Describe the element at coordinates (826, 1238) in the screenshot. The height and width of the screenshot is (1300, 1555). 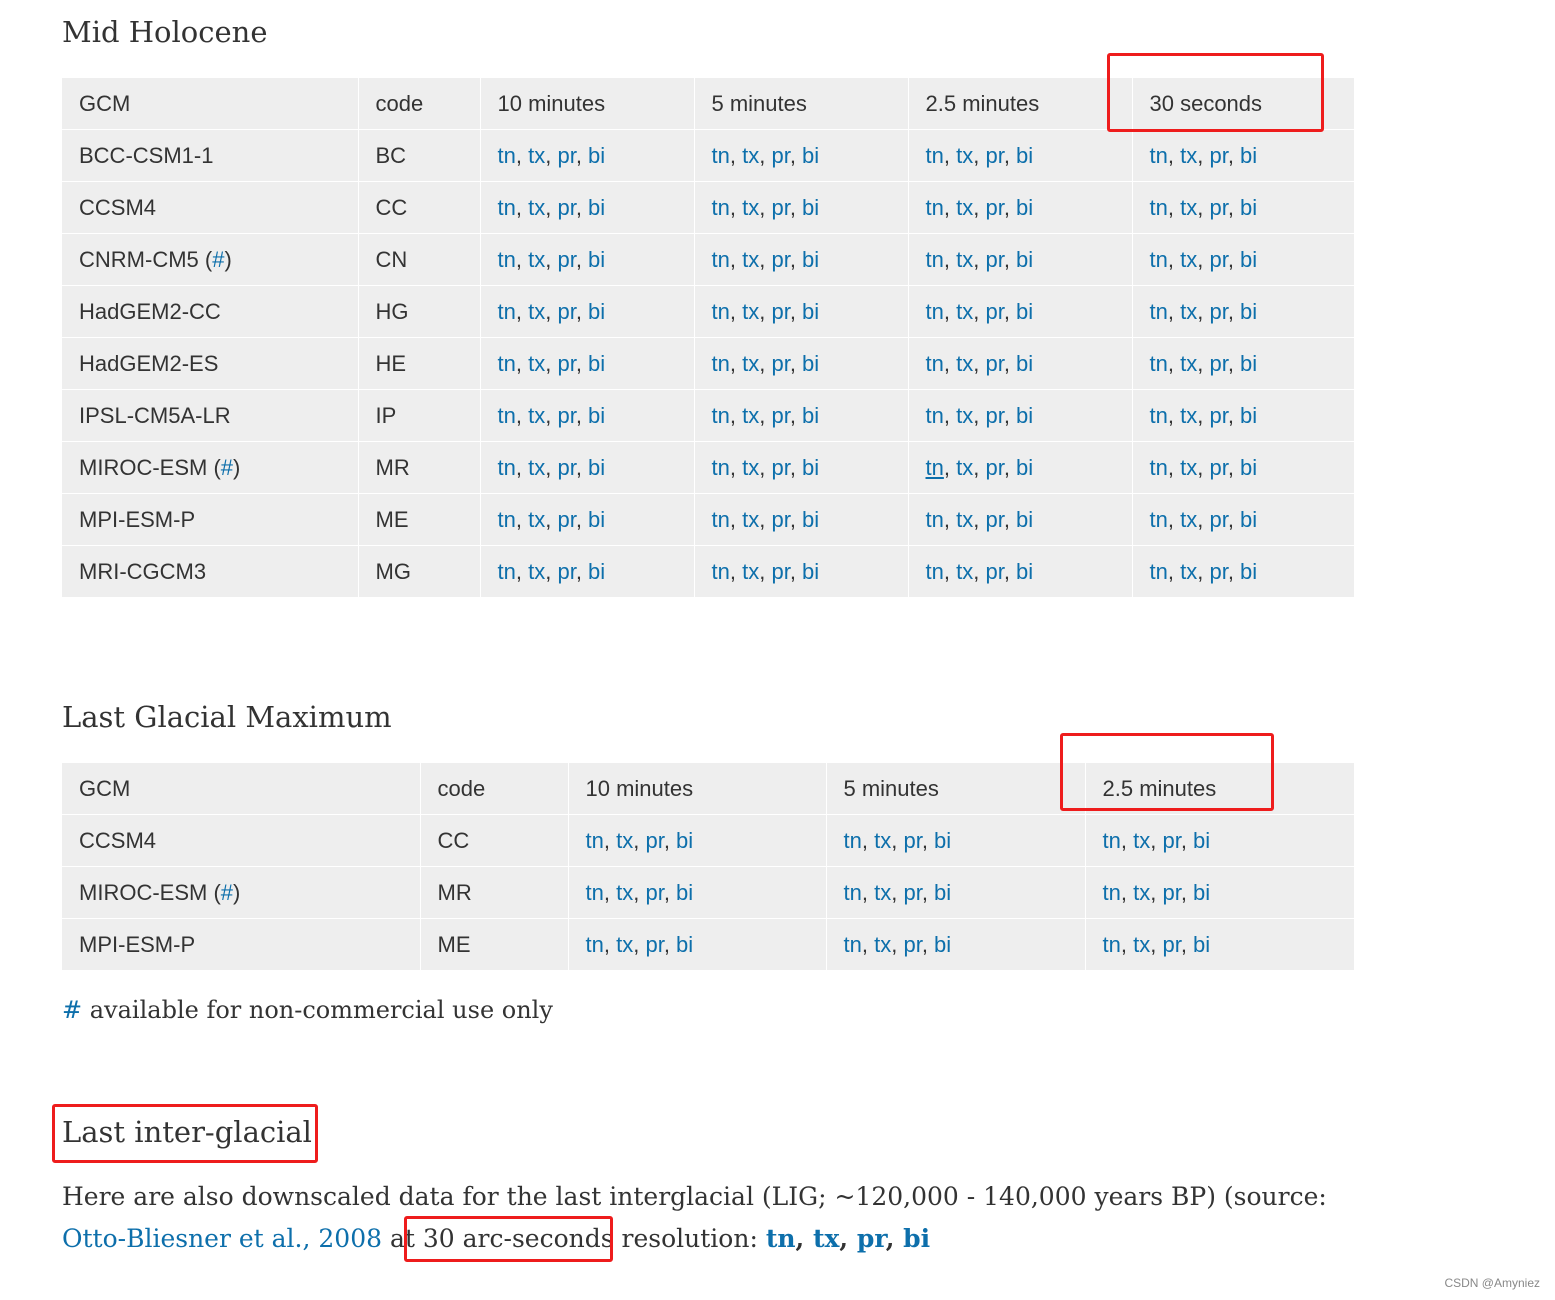
I see `lig-link-tx: tx` at that location.